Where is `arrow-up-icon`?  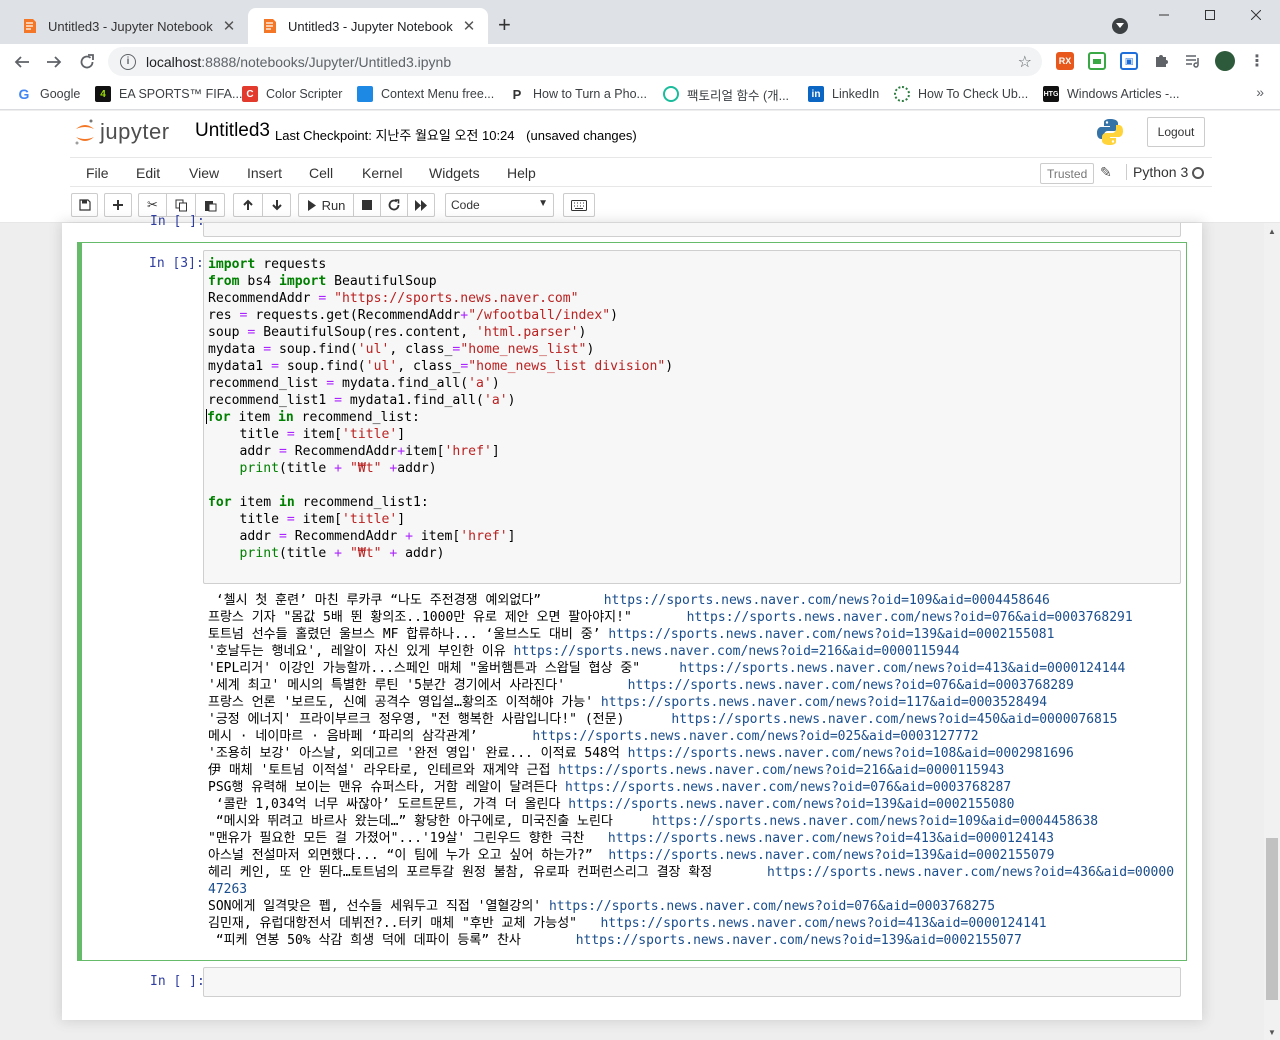
arrow-up-icon is located at coordinates (248, 204).